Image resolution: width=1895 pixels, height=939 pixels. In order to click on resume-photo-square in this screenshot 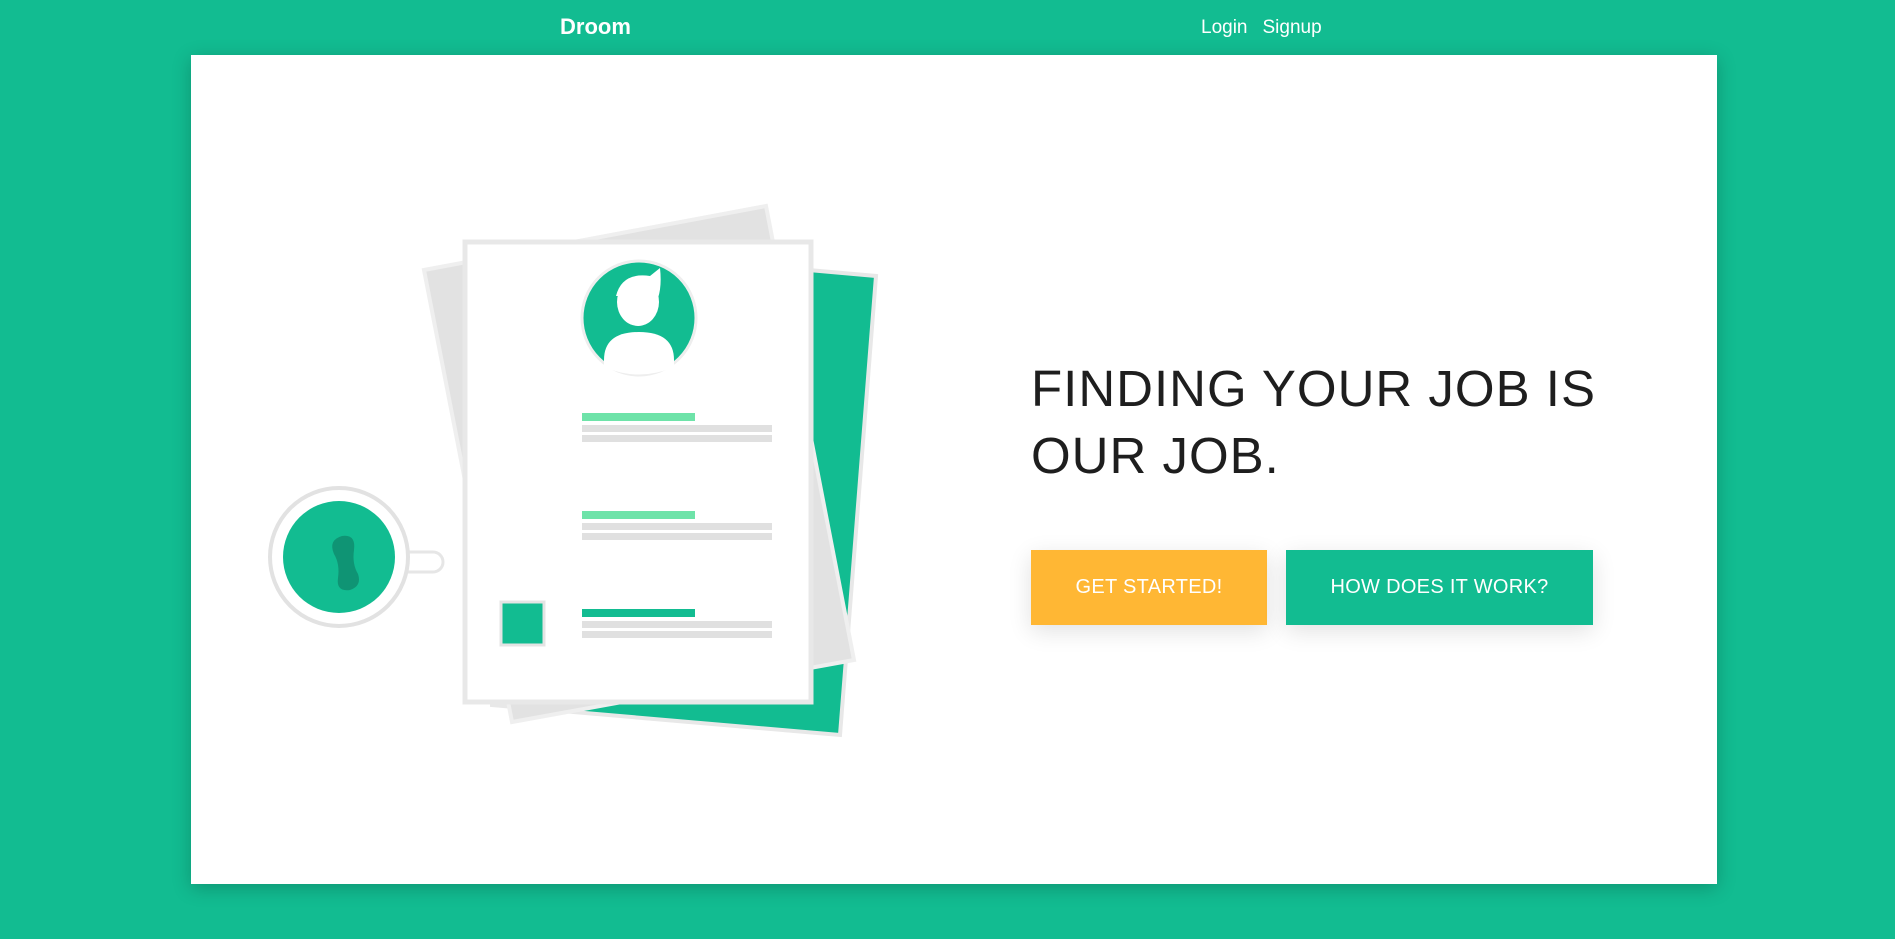, I will do `click(522, 623)`.